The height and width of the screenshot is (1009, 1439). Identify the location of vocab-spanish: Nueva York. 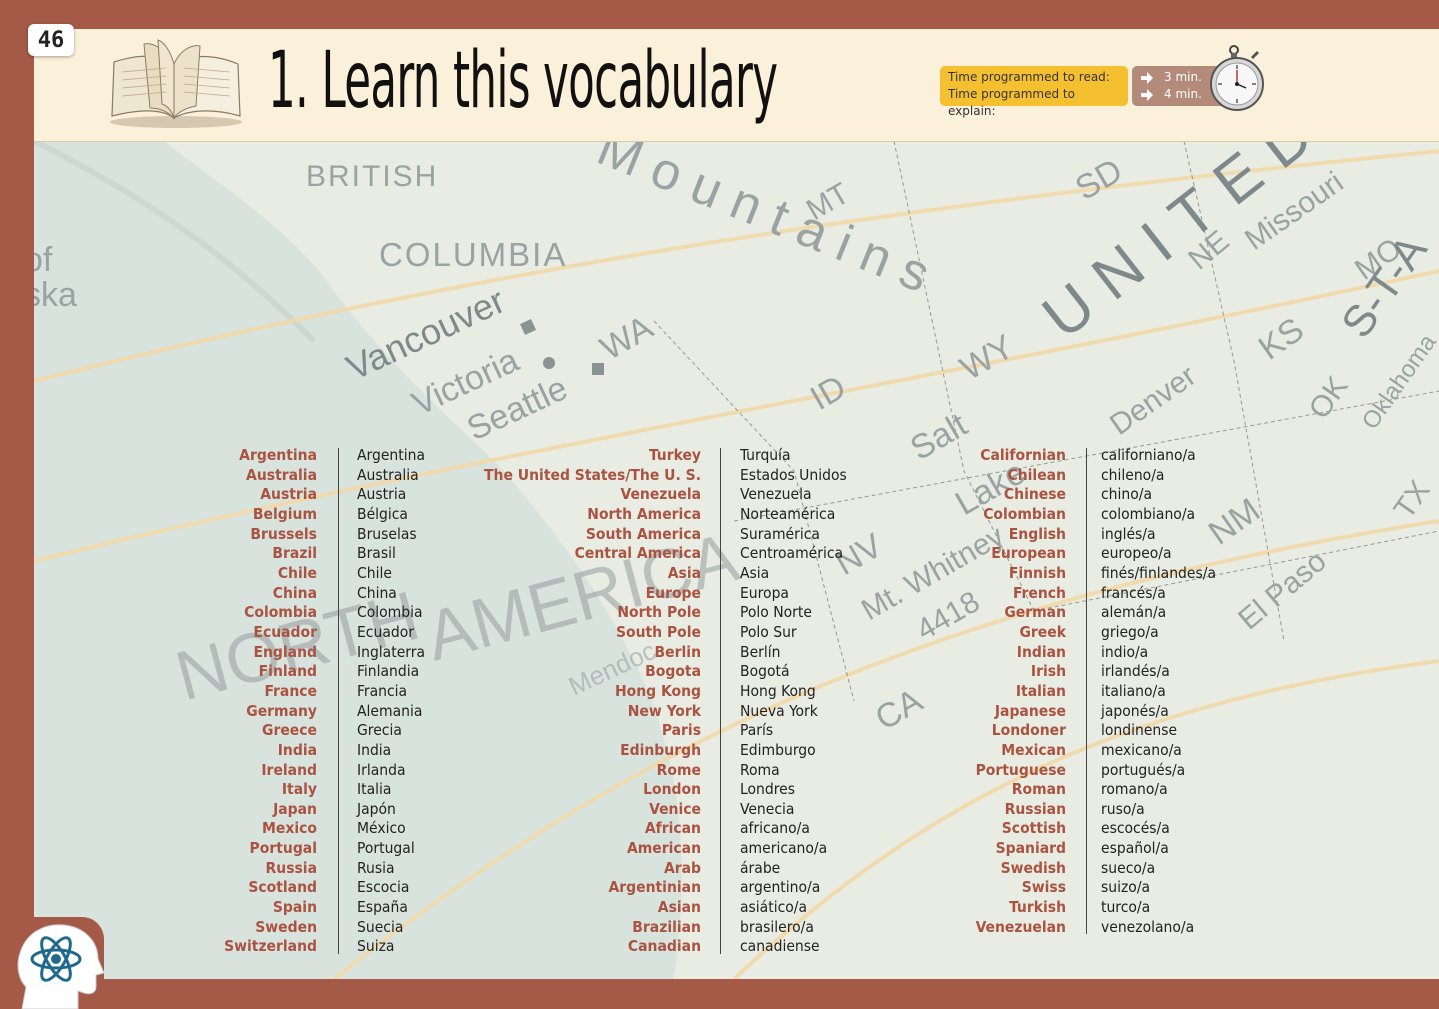
(779, 710).